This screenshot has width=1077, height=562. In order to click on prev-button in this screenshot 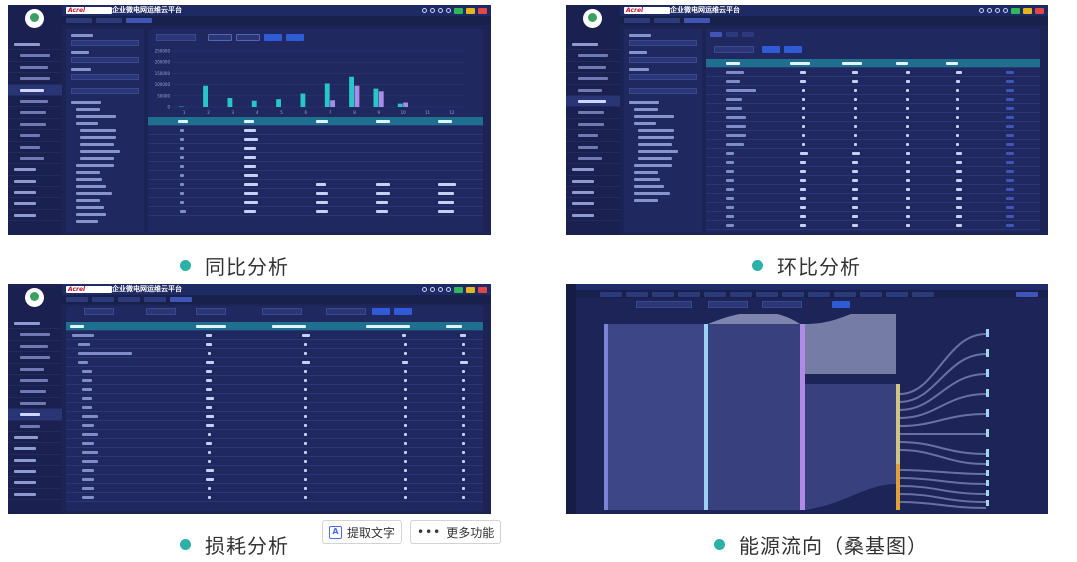, I will do `click(220, 37)`.